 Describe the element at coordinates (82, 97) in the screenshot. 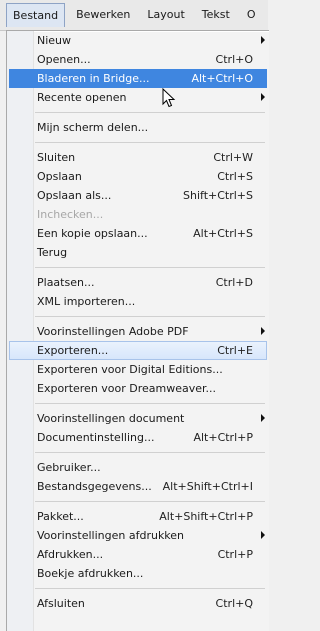

I see `menu-item-label: Recente openen` at that location.